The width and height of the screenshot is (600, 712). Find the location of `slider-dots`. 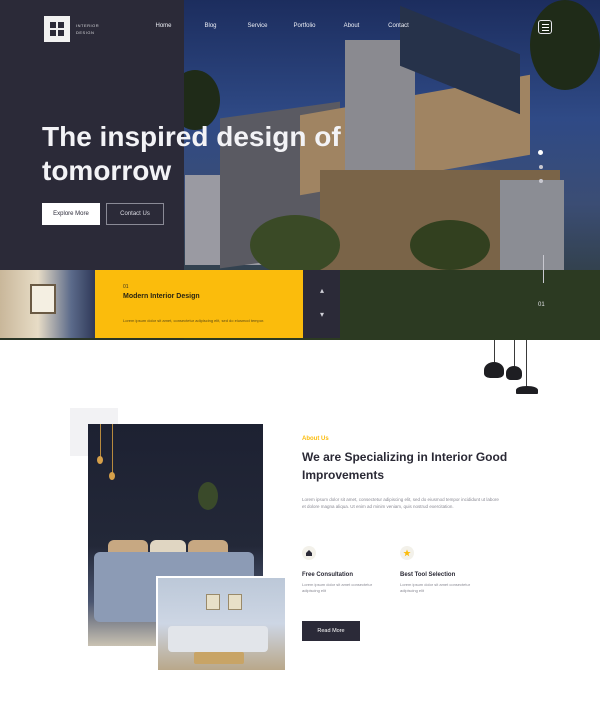

slider-dots is located at coordinates (540, 166).